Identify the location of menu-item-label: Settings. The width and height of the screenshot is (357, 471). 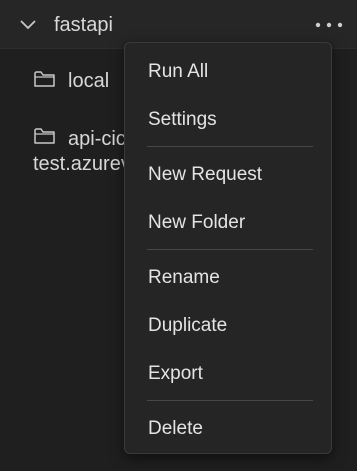
(182, 119).